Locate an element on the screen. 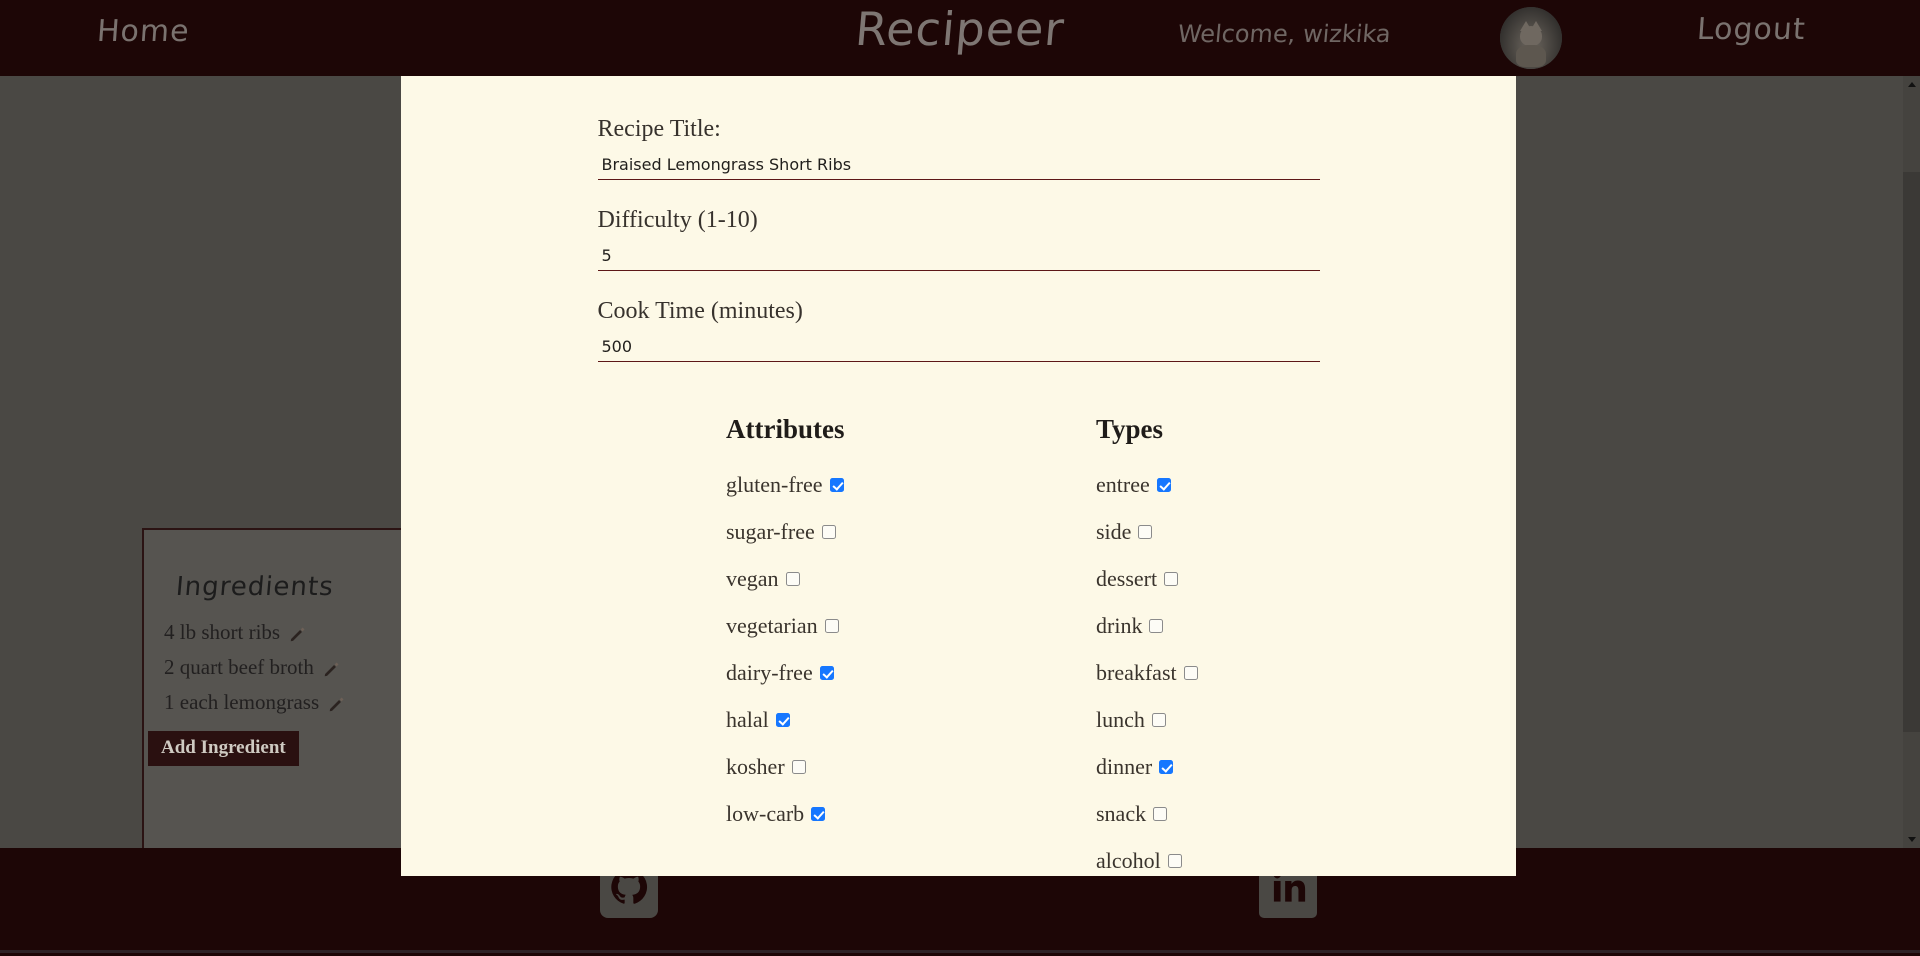  type-alcohol: alcohol is located at coordinates (1281, 861).